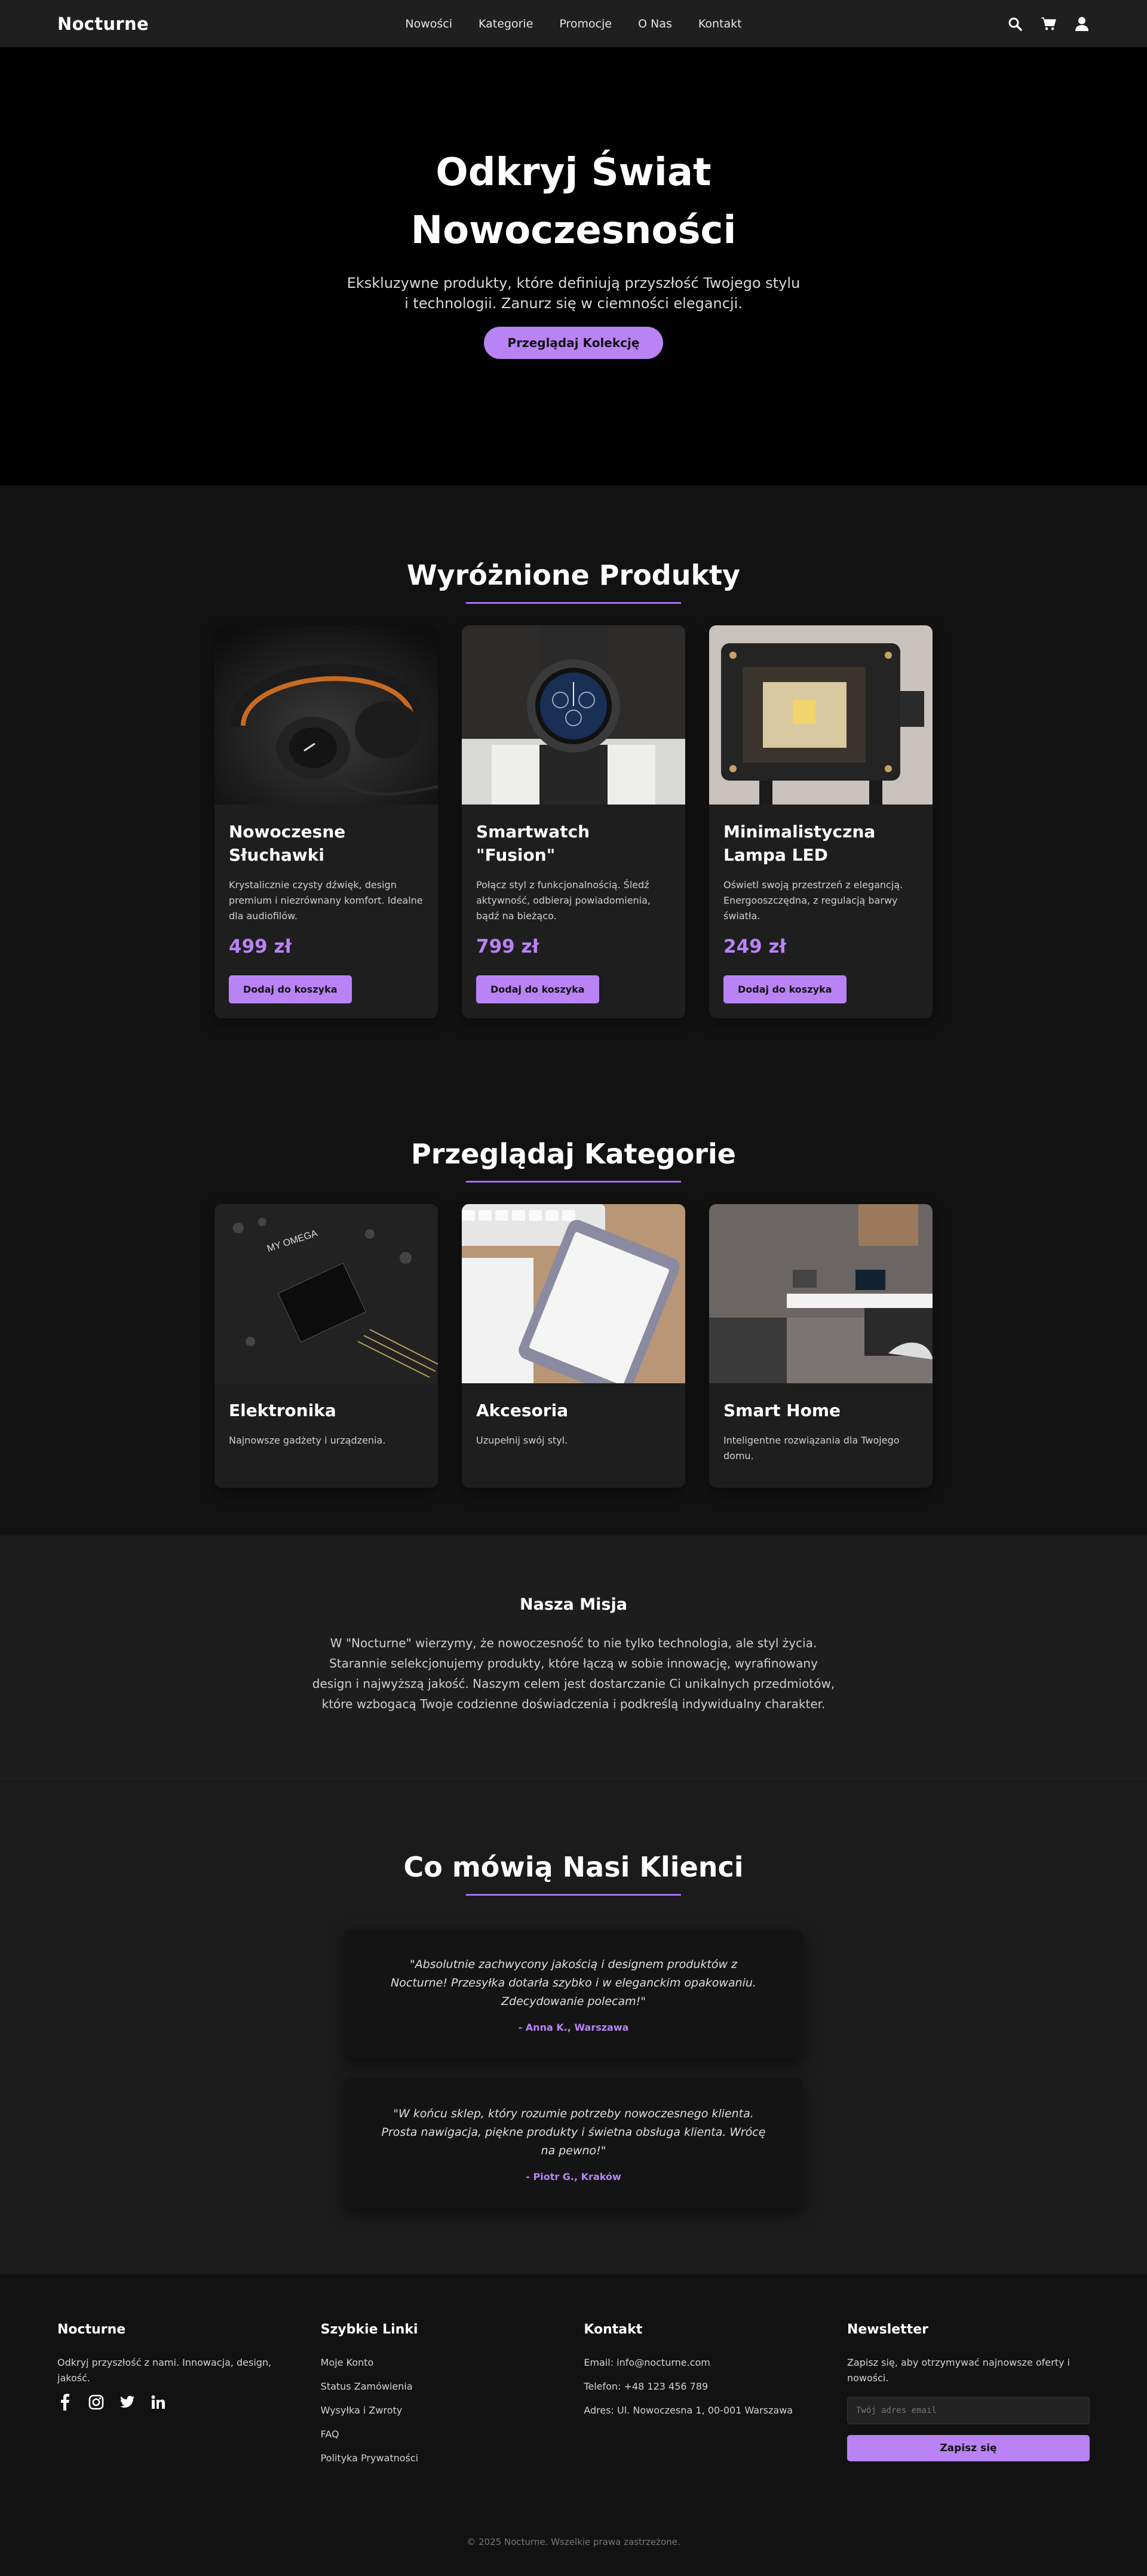  I want to click on footer-link-shipping-returns: Wysyłka i Zwroty, so click(444, 2410).